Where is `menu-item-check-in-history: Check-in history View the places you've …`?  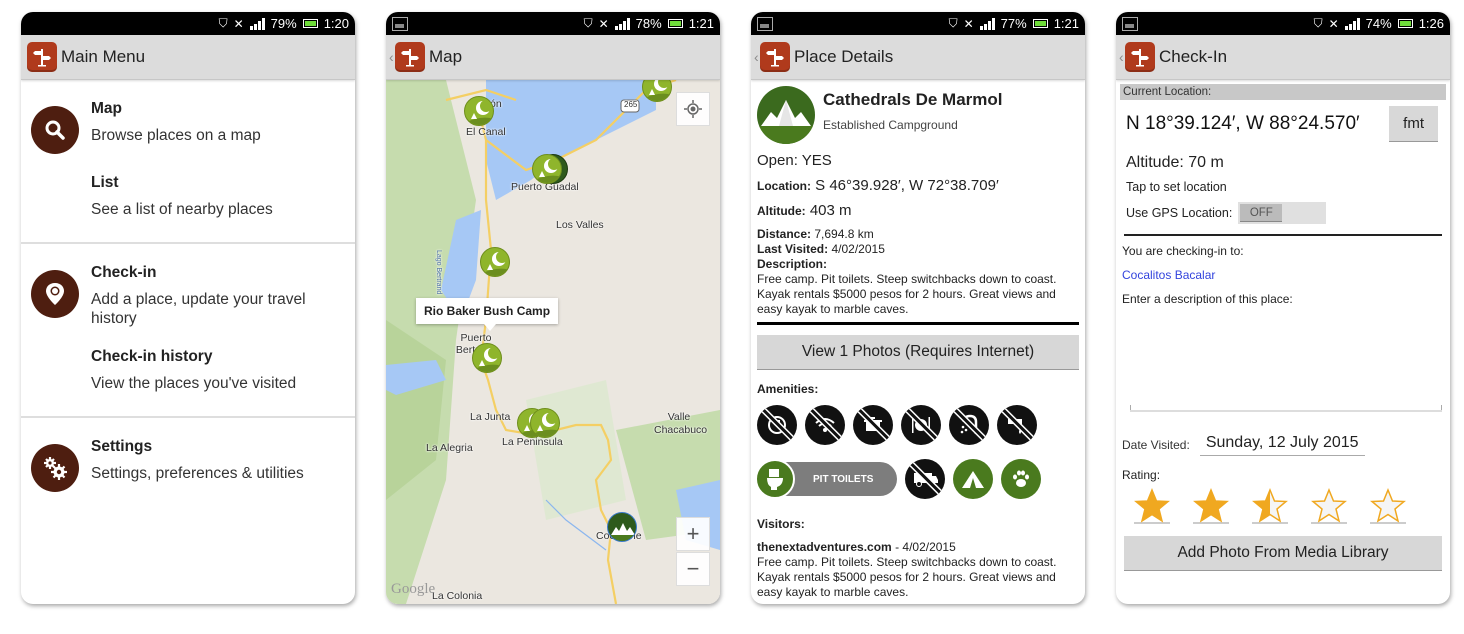 menu-item-check-in-history: Check-in history View the places you've … is located at coordinates (188, 379).